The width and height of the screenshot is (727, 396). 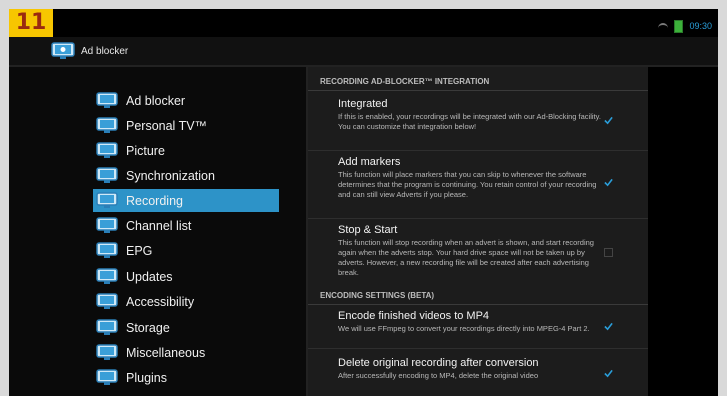 What do you see at coordinates (186, 327) in the screenshot?
I see `sidebar-item-storage: Storage` at bounding box center [186, 327].